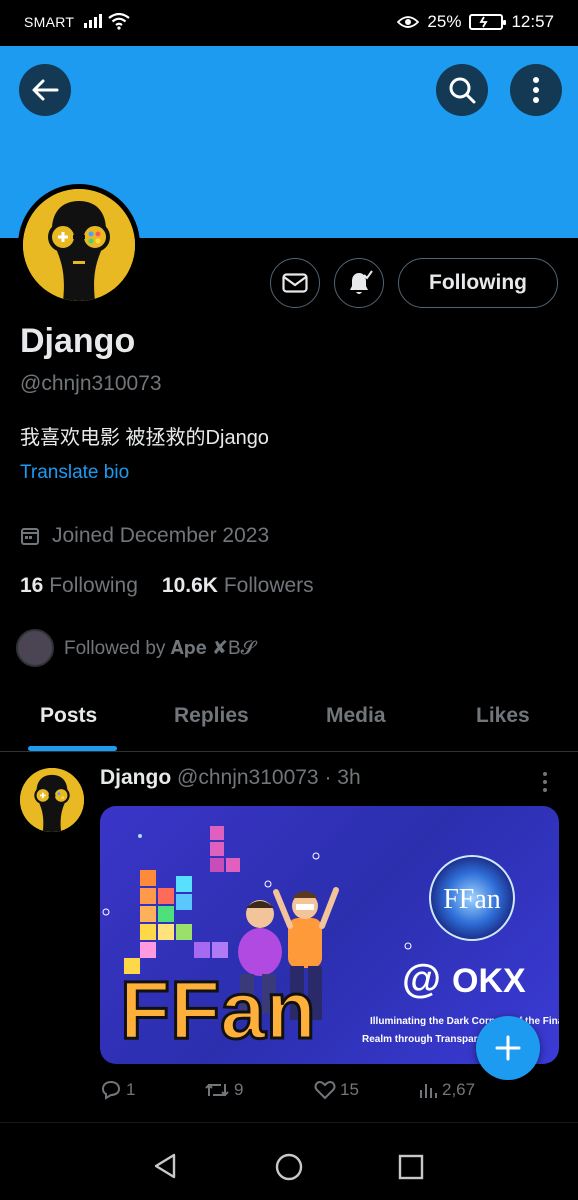 The image size is (578, 1200). I want to click on media-brand: OKX, so click(489, 981).